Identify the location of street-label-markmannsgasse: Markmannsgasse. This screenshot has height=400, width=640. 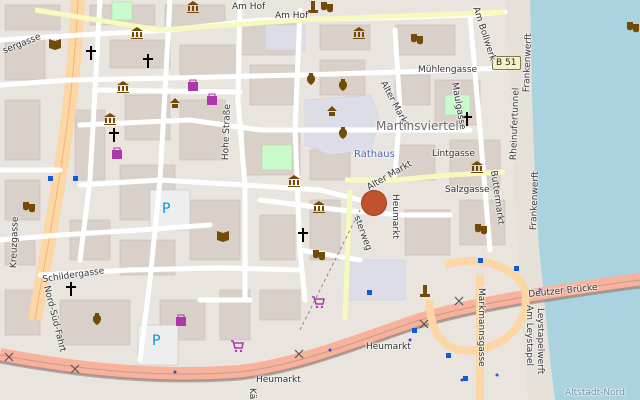
(481, 327).